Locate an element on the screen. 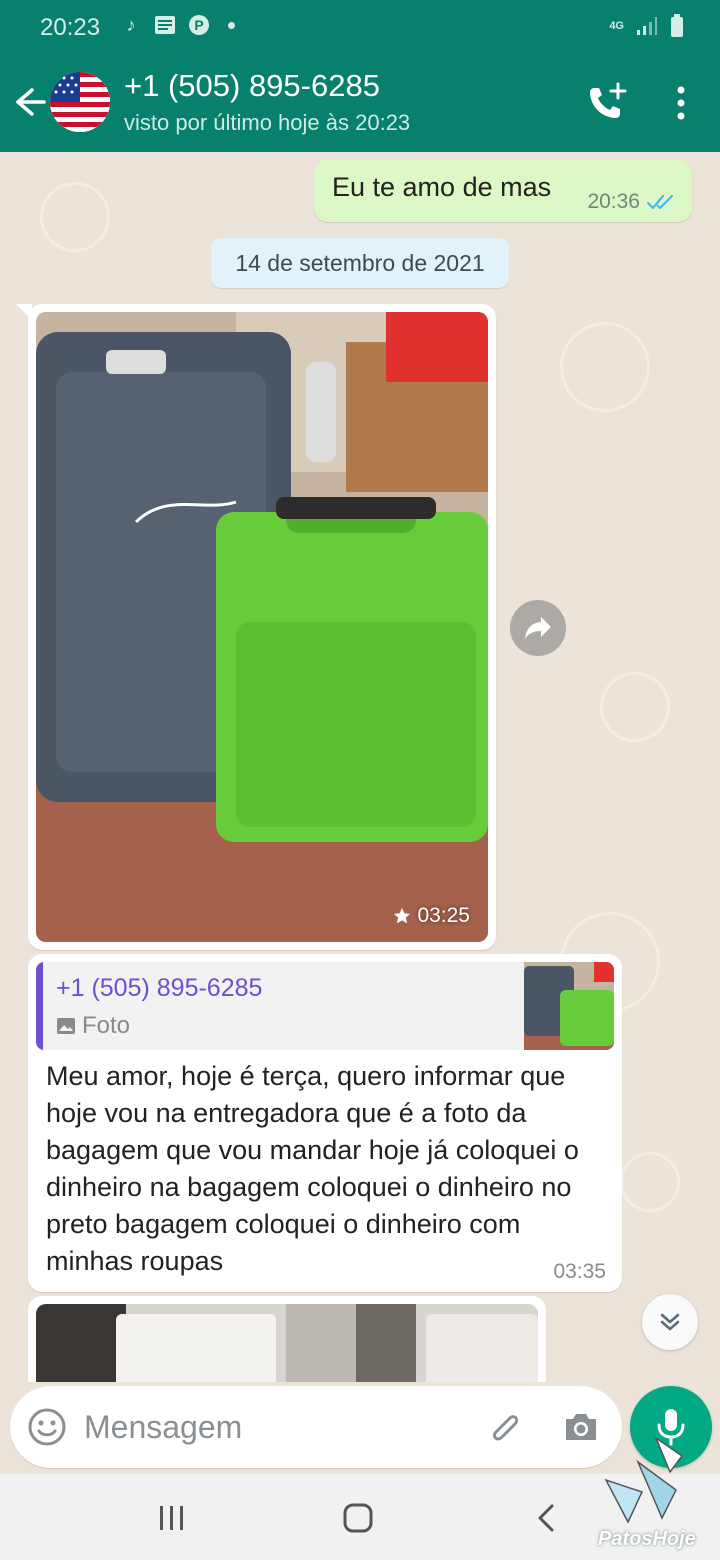 This screenshot has height=1560, width=720. quoted-type-label: Foto is located at coordinates (106, 1025).